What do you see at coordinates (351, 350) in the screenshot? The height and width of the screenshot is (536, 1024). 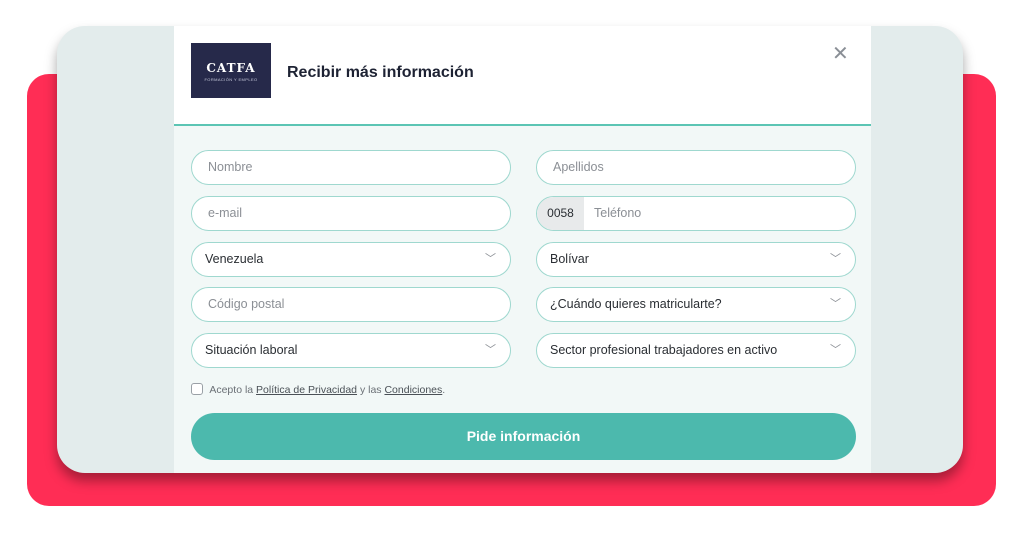 I see `situacion-laboral-select: Situación laboral ﹀` at bounding box center [351, 350].